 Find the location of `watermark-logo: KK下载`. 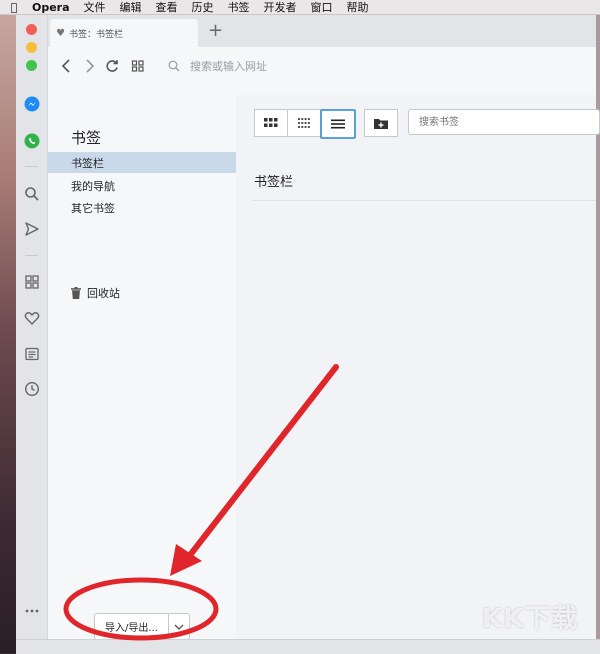

watermark-logo: KK下载 is located at coordinates (530, 619).